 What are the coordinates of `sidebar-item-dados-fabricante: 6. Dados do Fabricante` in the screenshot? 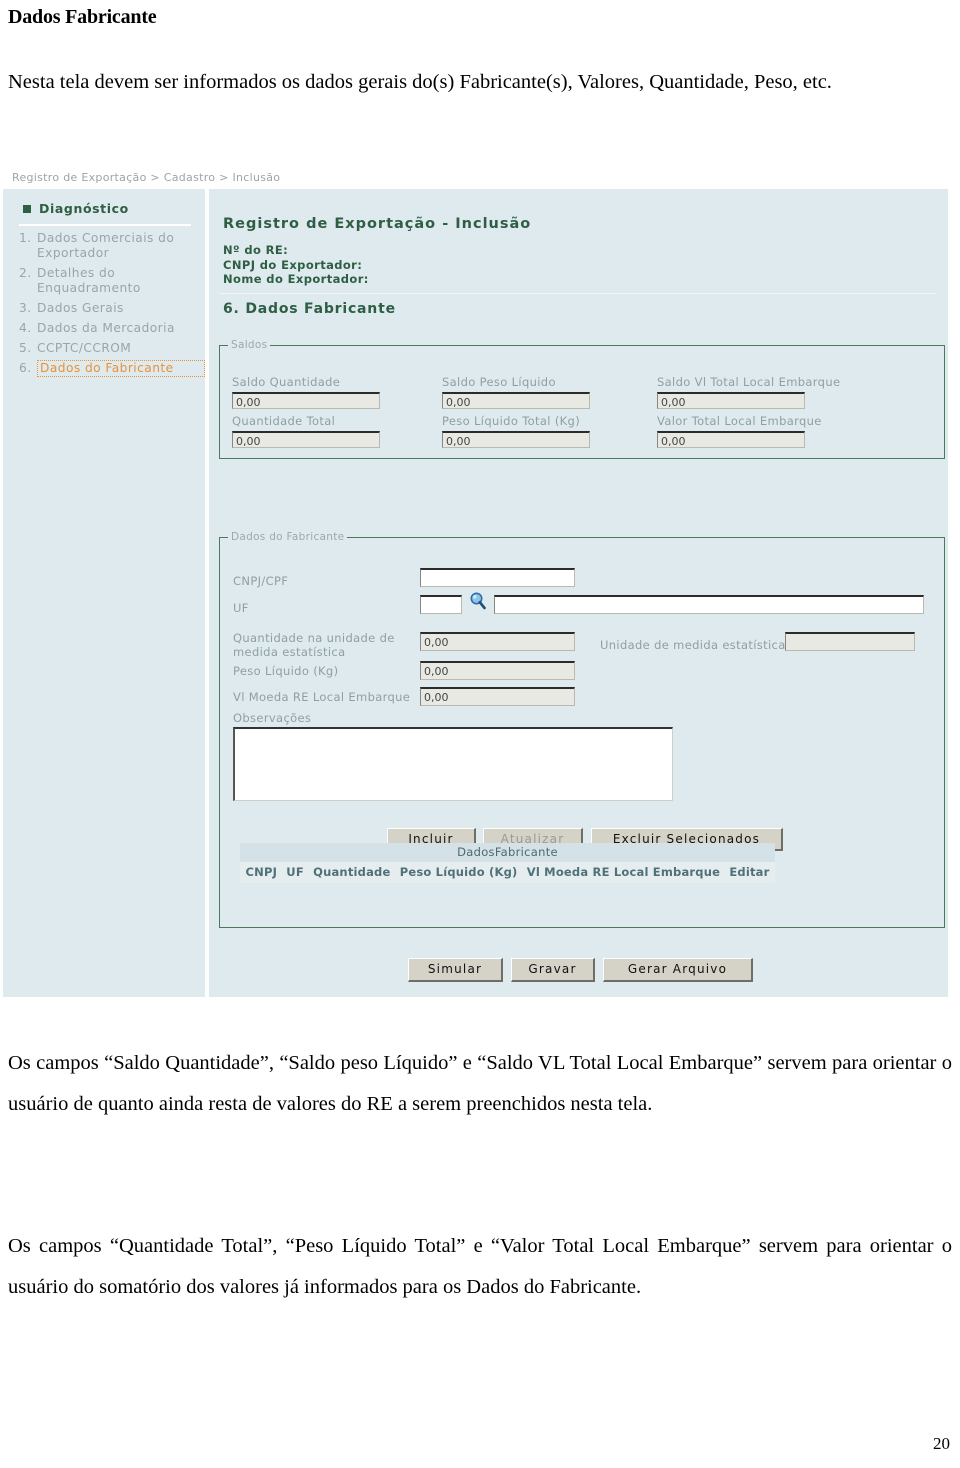 It's located at (112, 369).